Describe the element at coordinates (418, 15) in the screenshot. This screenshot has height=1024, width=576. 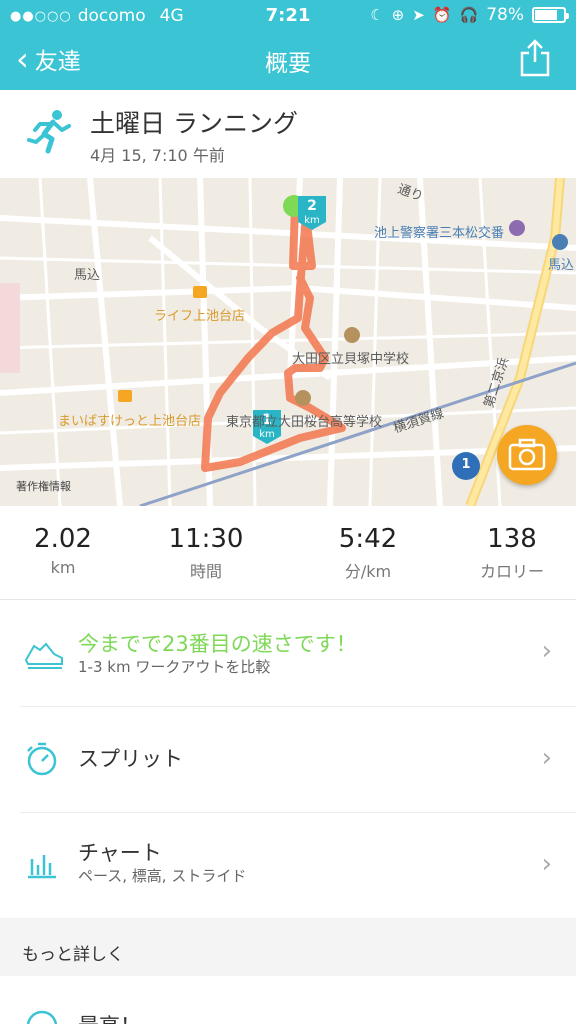
I see `location-icon: ➤` at that location.